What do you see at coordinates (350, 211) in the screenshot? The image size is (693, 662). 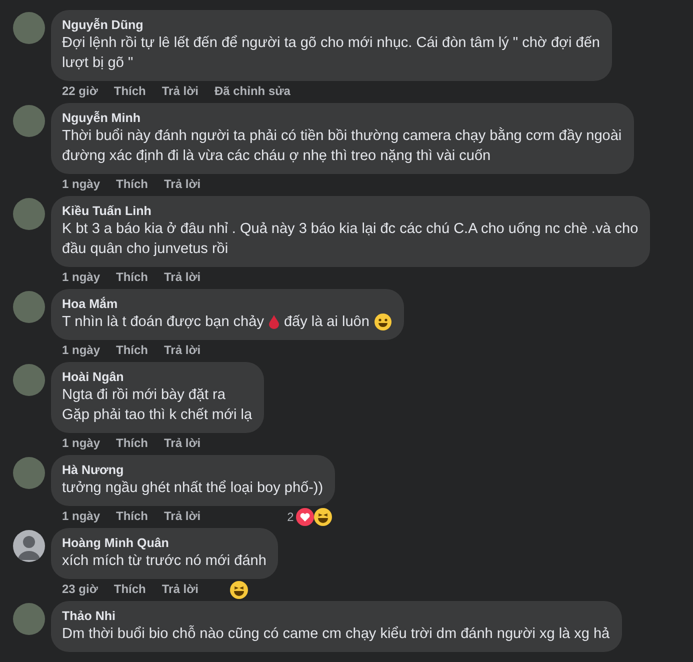 I see `author-name: Kiều Tuấn Linh` at bounding box center [350, 211].